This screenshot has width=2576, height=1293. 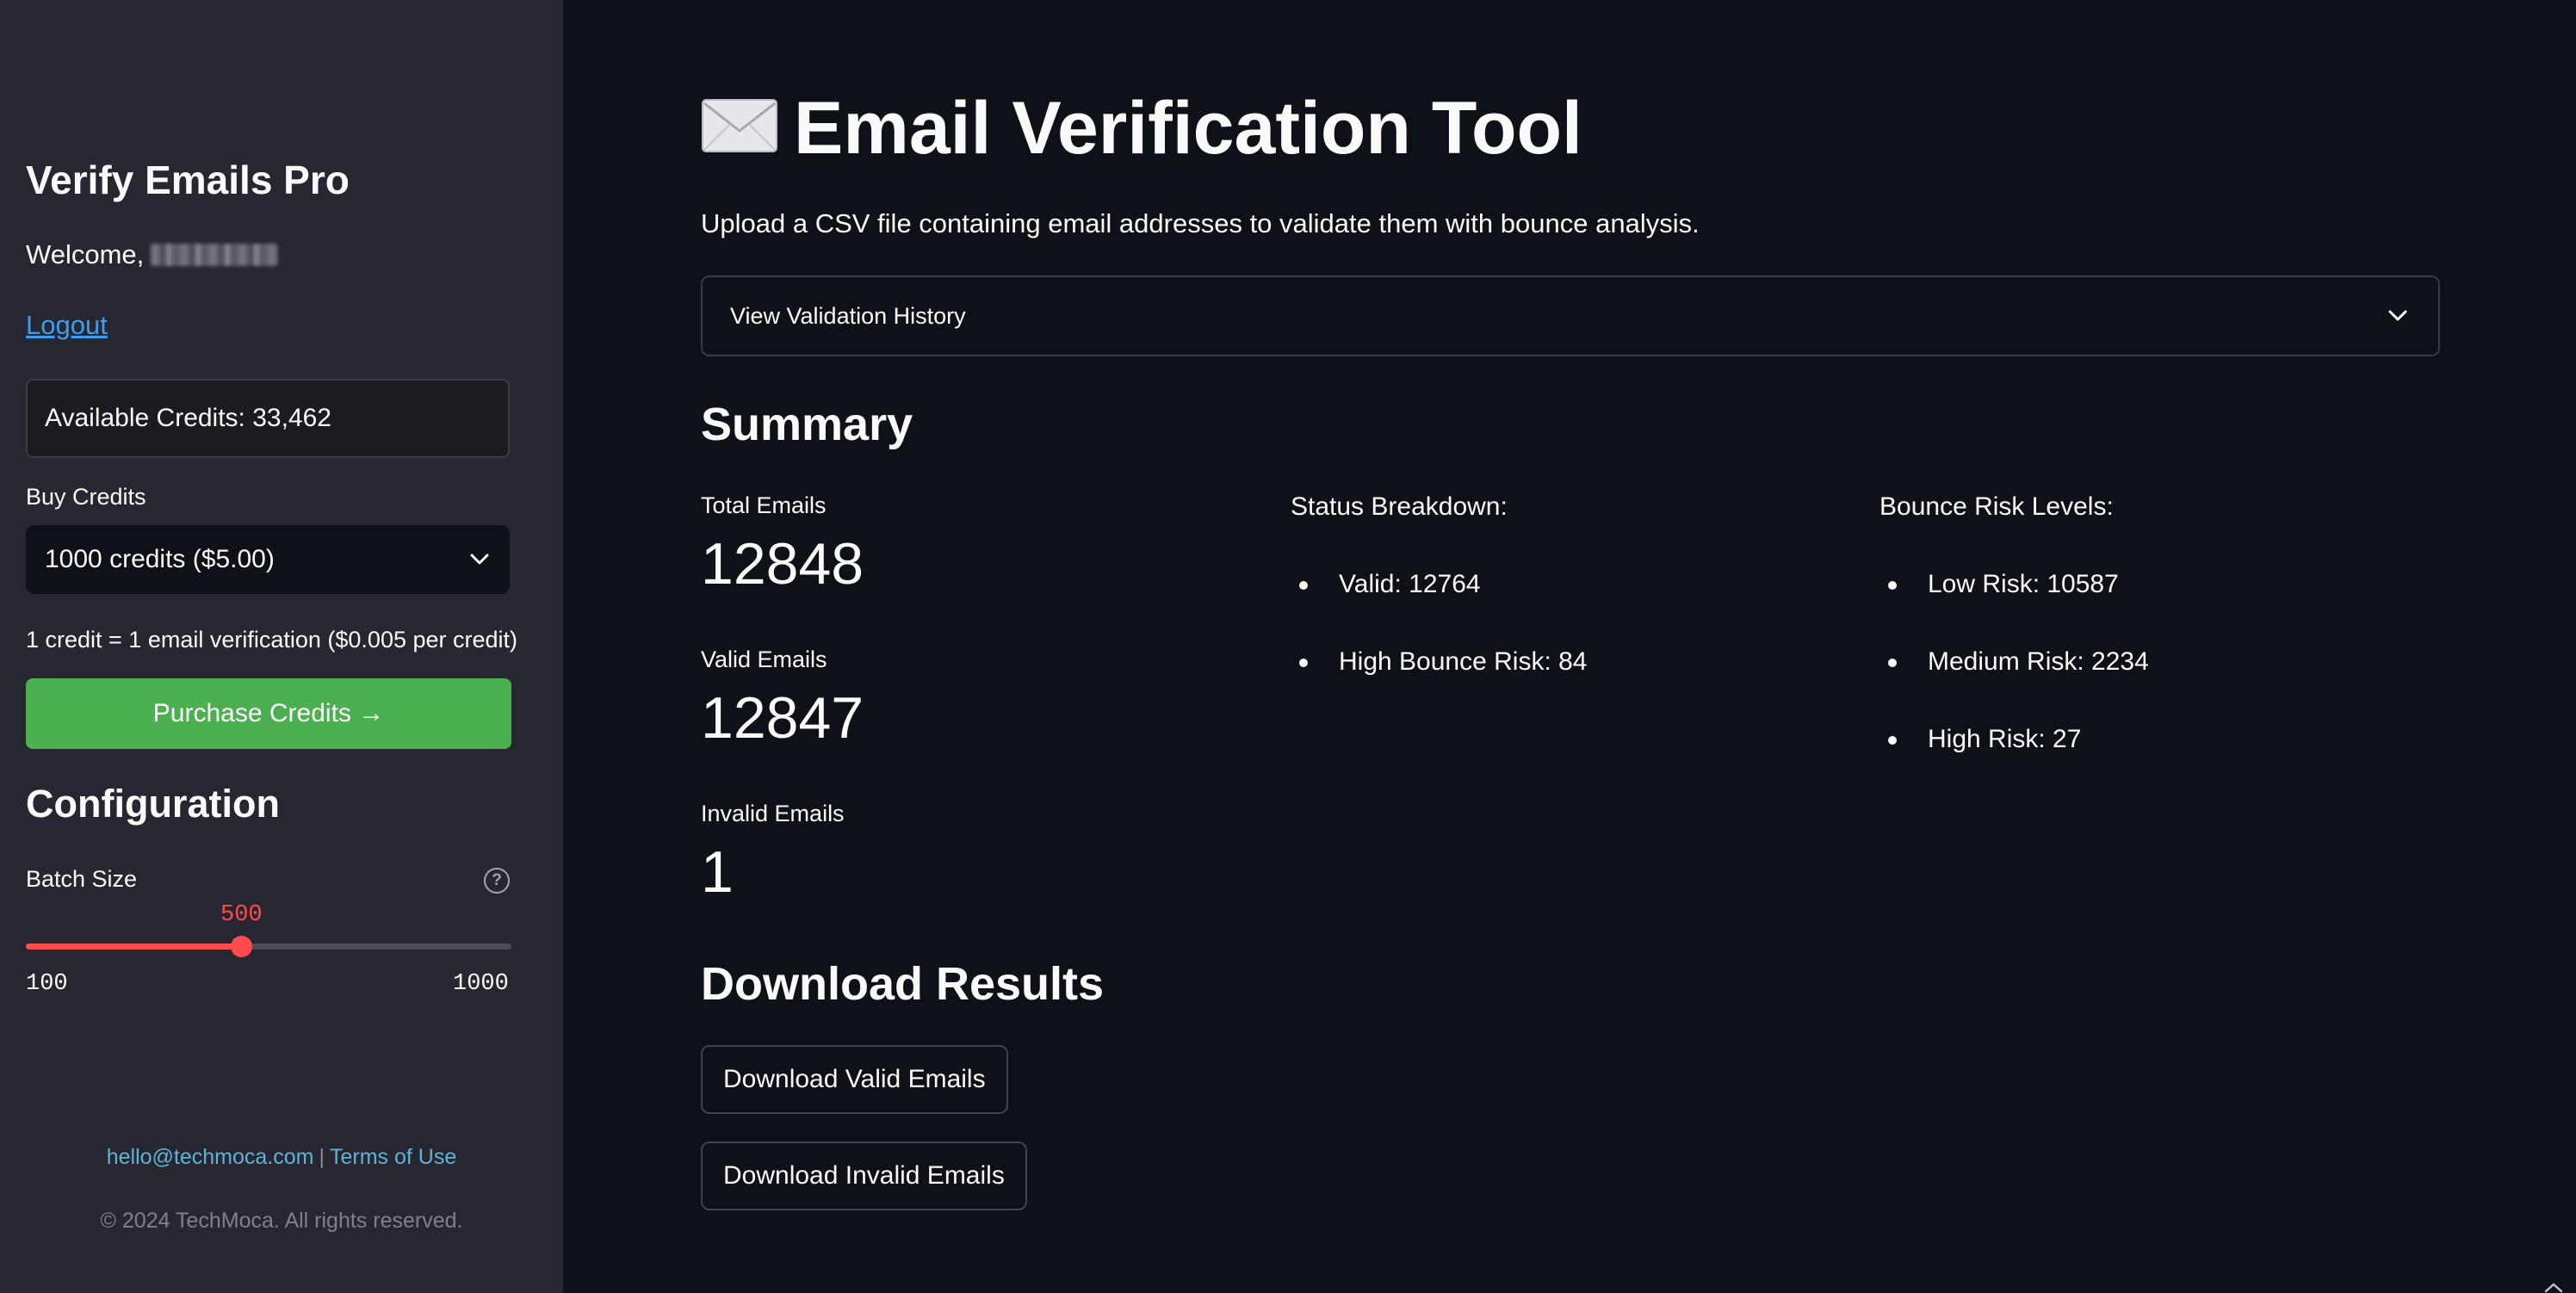 I want to click on status-breakdown-list: Valid: 12764 High Bounce Risk: 84, so click(x=1439, y=647).